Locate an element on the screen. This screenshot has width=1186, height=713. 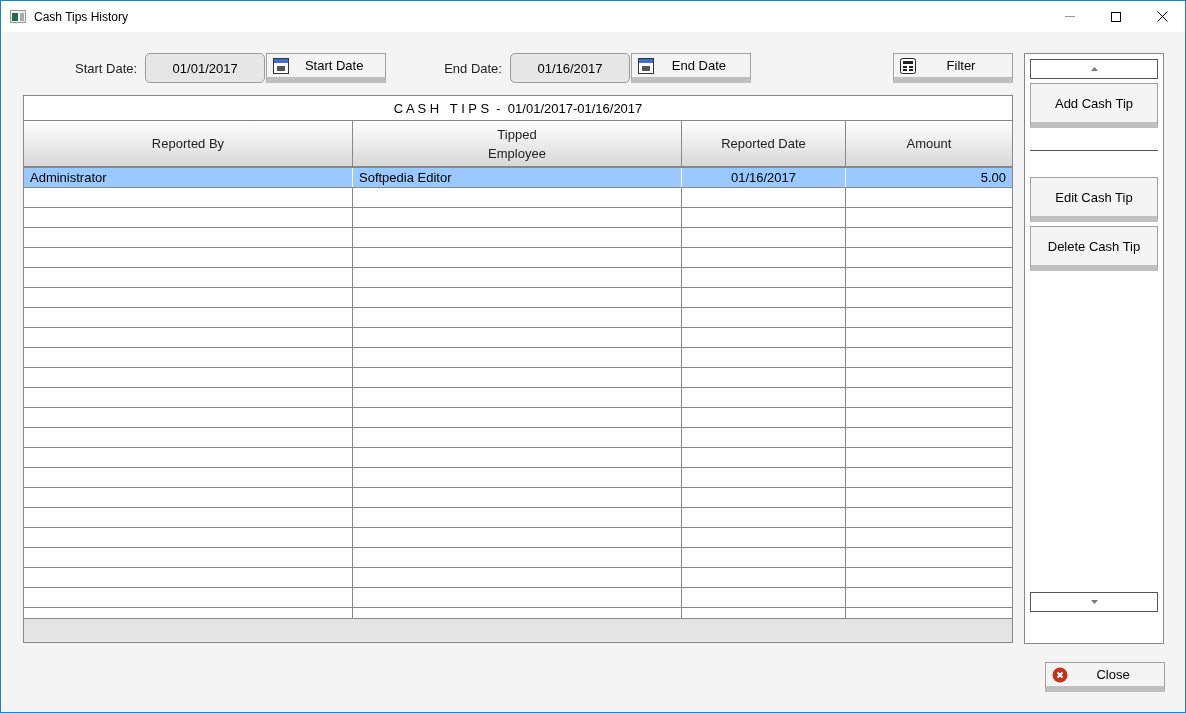
window-title: Cash Tips History is located at coordinates (82, 16).